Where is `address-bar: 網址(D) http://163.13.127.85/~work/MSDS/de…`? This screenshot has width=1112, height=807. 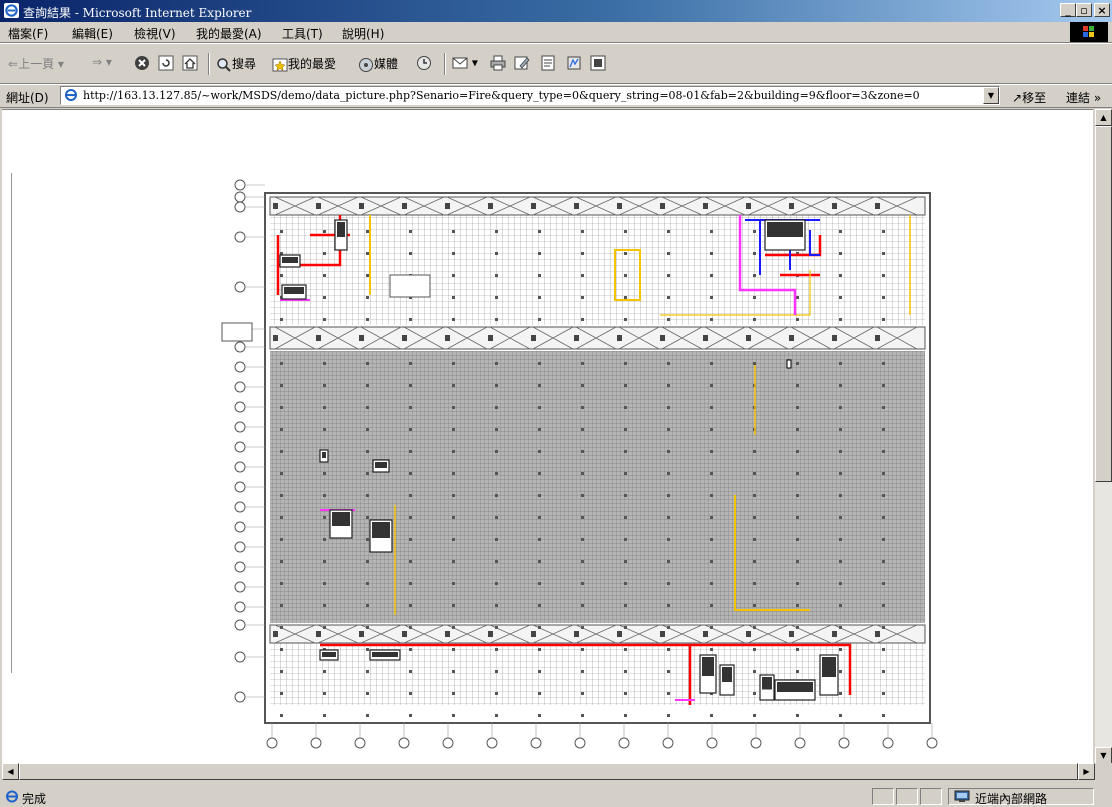
address-bar: 網址(D) http://163.13.127.85/~work/MSDS/de… is located at coordinates (556, 96).